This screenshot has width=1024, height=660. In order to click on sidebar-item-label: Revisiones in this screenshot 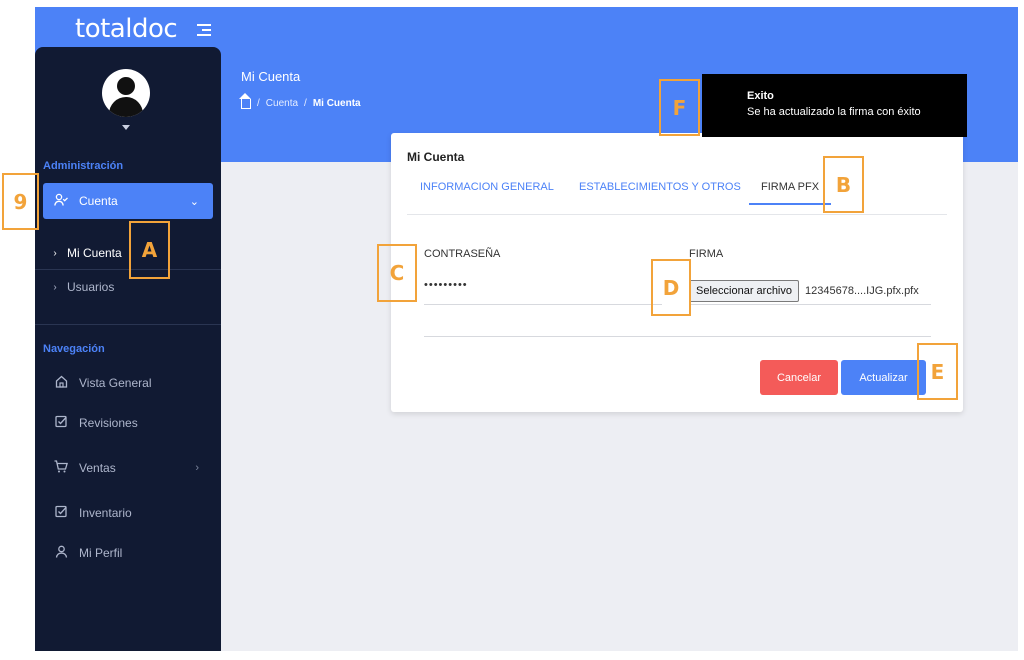, I will do `click(108, 423)`.